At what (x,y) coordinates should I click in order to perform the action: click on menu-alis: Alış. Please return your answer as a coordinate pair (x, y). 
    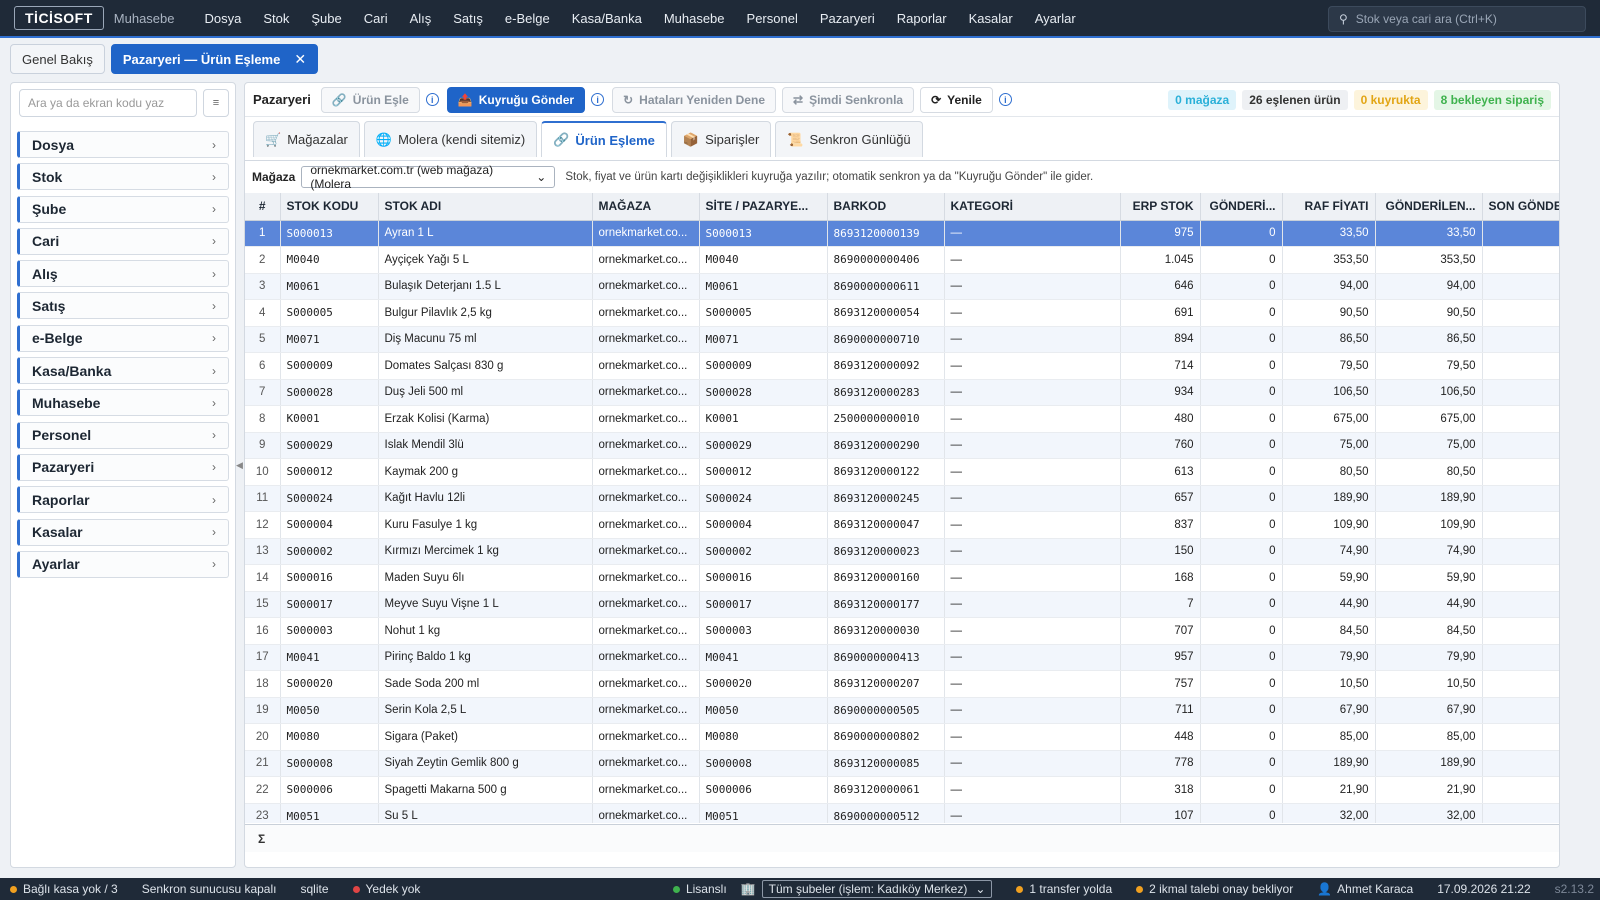
    Looking at the image, I should click on (421, 18).